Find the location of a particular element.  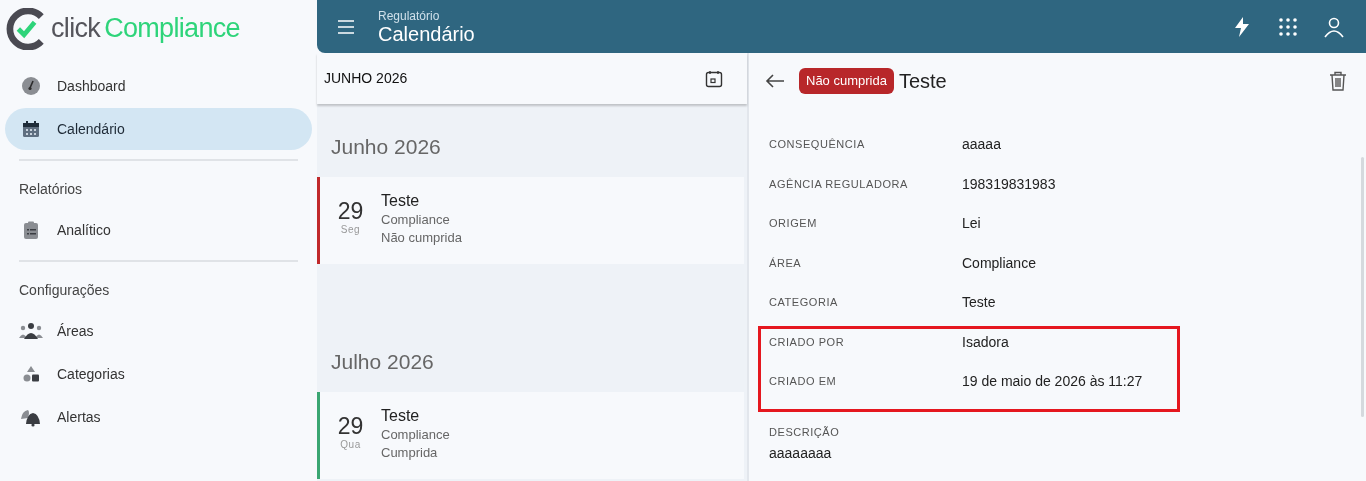

month-heading: Julho 2026 is located at coordinates (382, 361).